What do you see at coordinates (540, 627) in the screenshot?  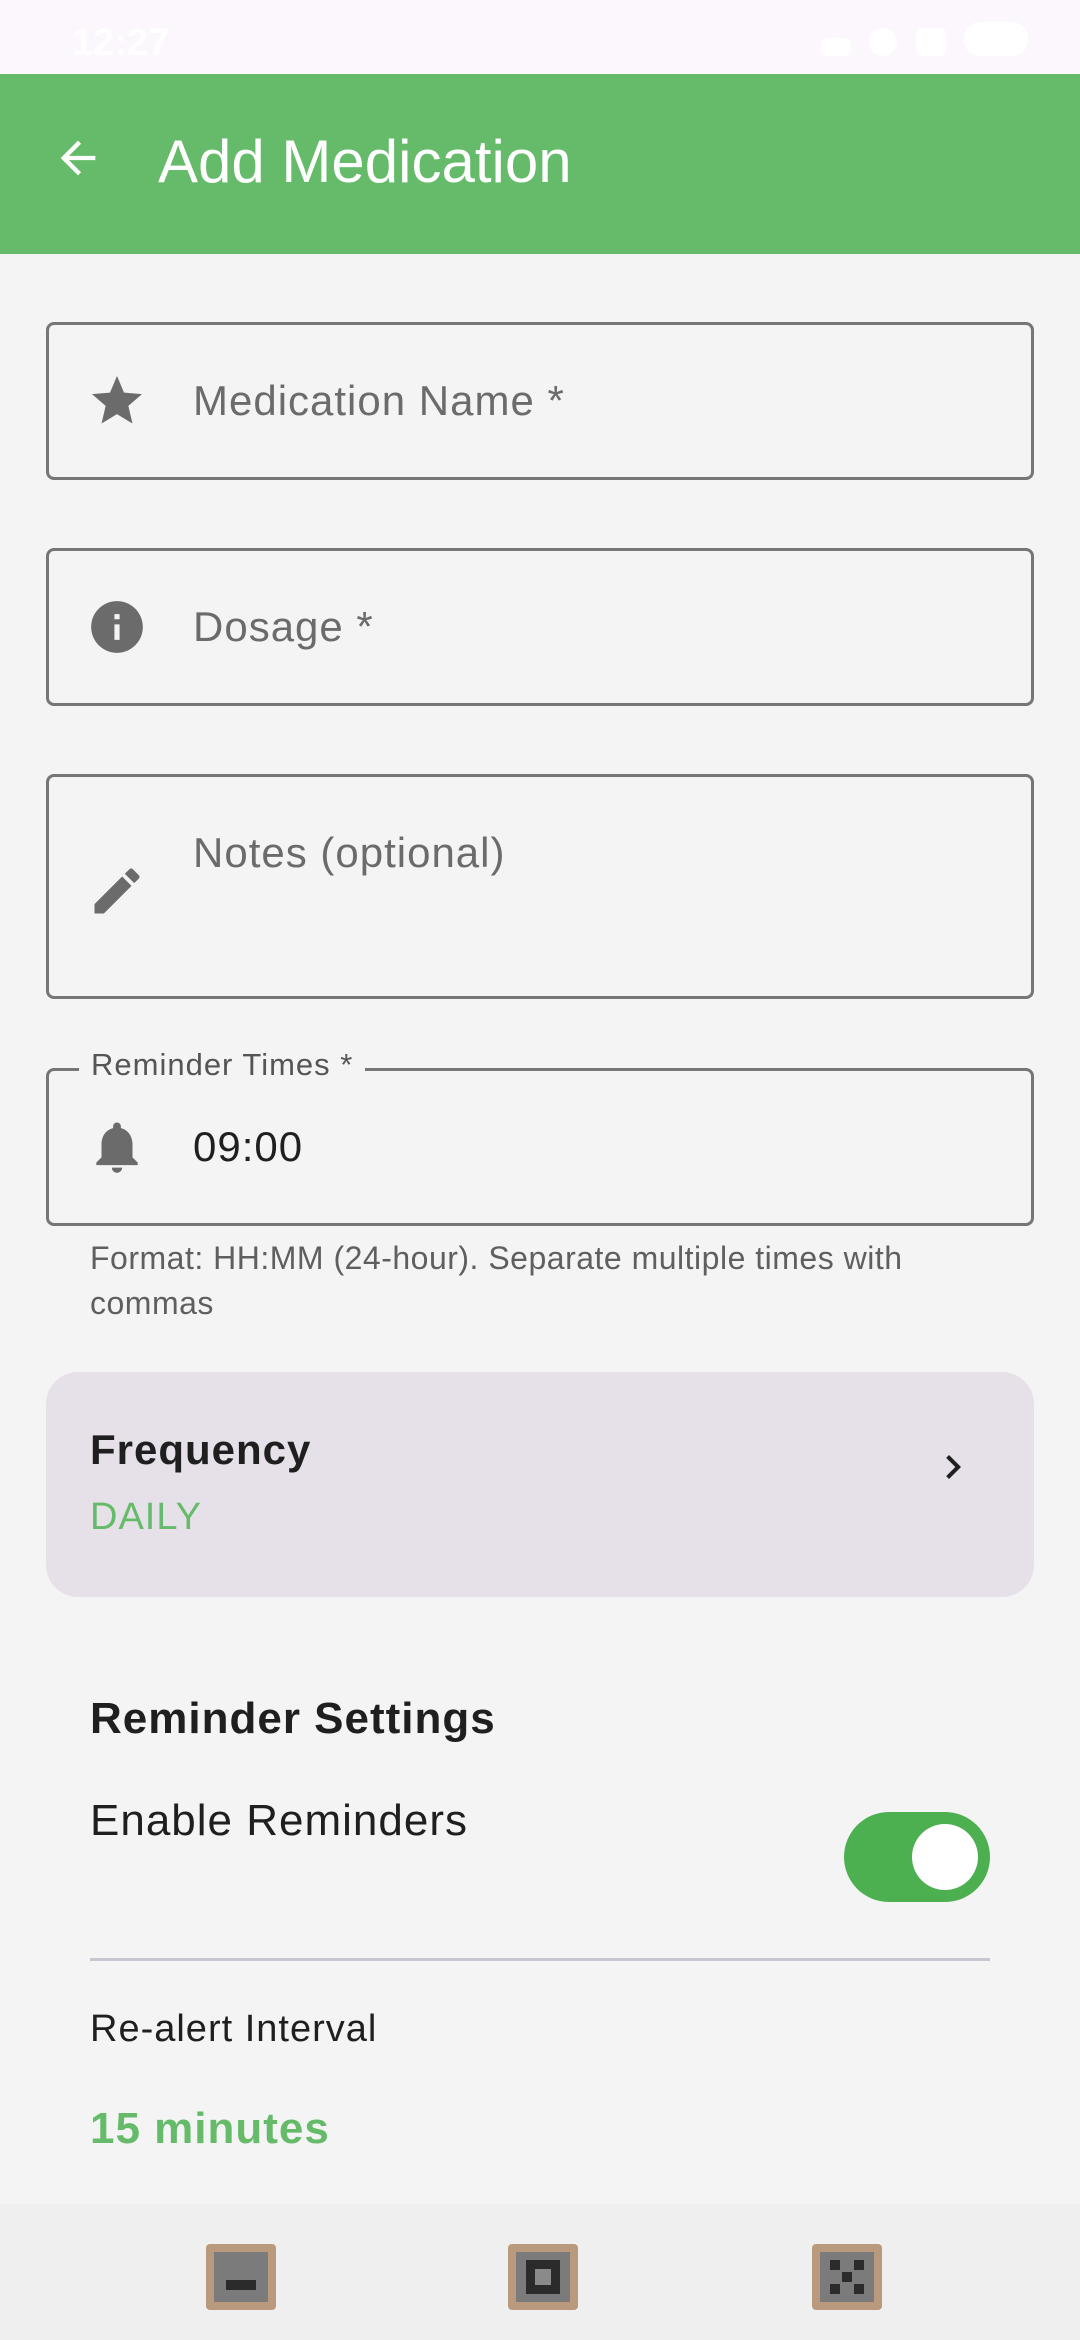 I see `dosage-field: Dosage *` at bounding box center [540, 627].